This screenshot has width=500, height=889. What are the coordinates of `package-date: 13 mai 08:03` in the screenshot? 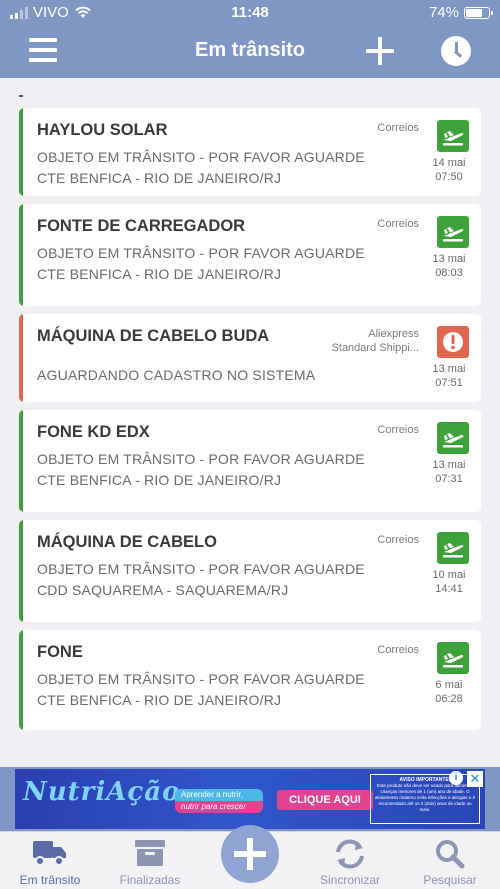 It's located at (449, 266).